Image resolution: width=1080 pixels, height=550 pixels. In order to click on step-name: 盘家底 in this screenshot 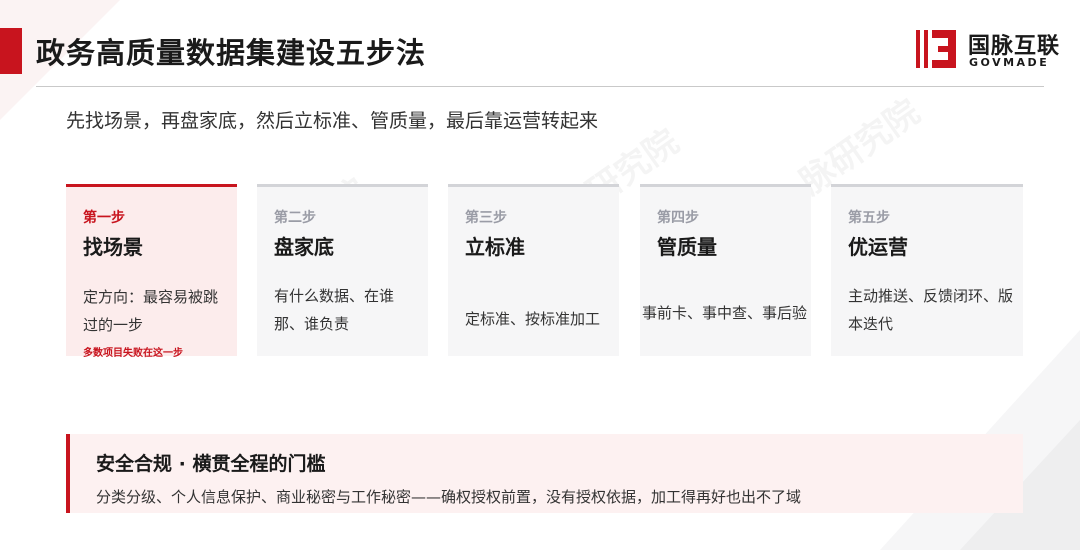, I will do `click(304, 247)`.